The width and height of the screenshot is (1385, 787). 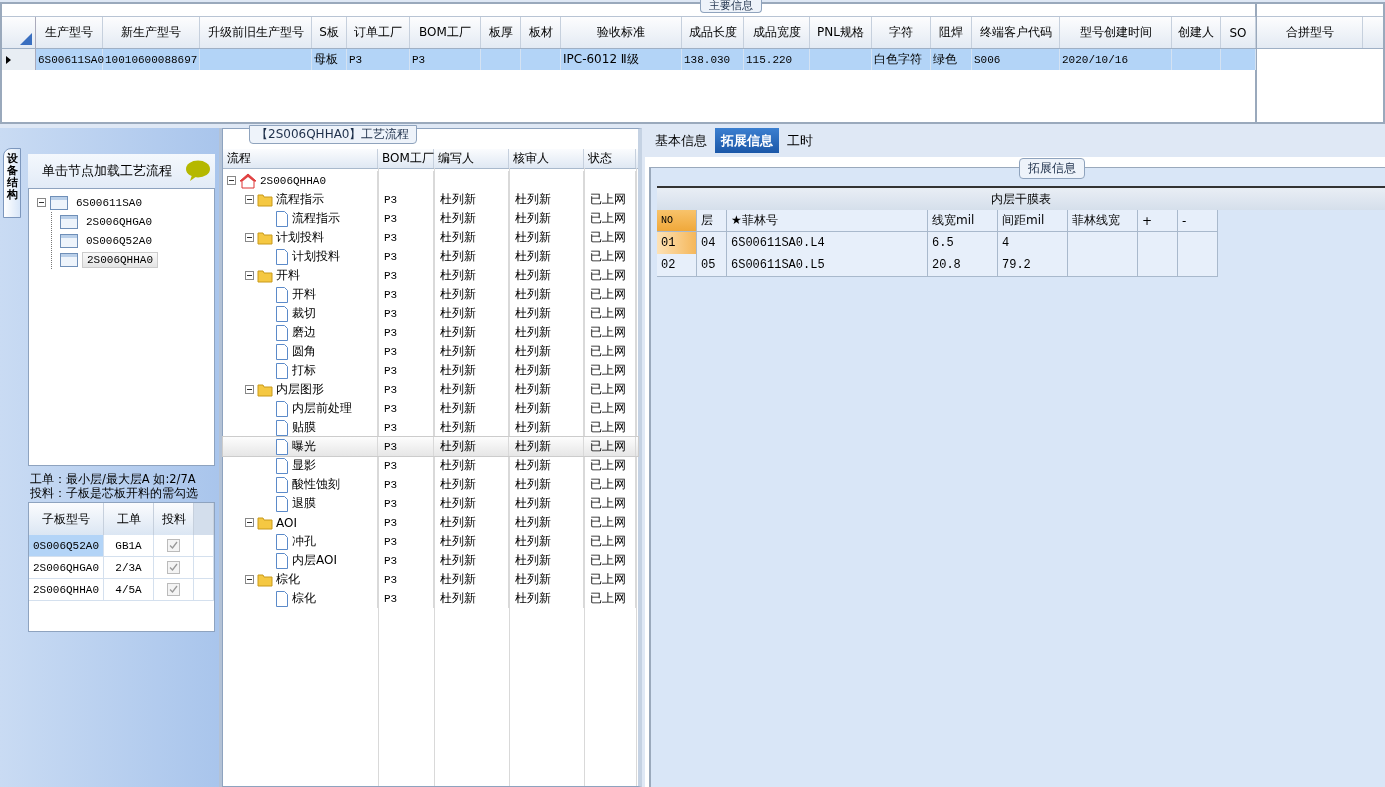 I want to click on row-number: 01, so click(x=677, y=243).